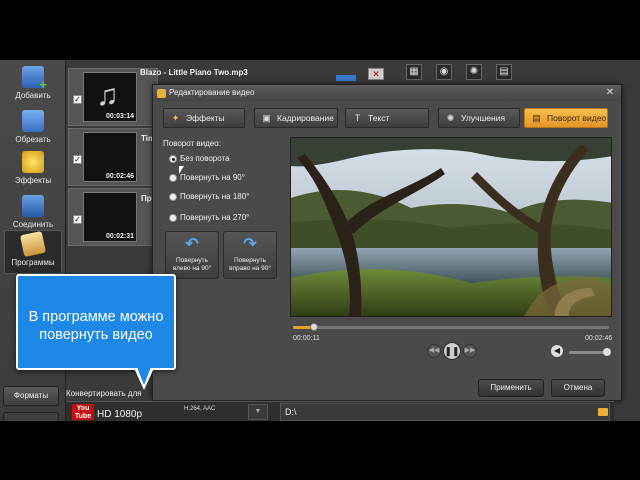  What do you see at coordinates (599, 338) in the screenshot?
I see `total-time: 00:02:46` at bounding box center [599, 338].